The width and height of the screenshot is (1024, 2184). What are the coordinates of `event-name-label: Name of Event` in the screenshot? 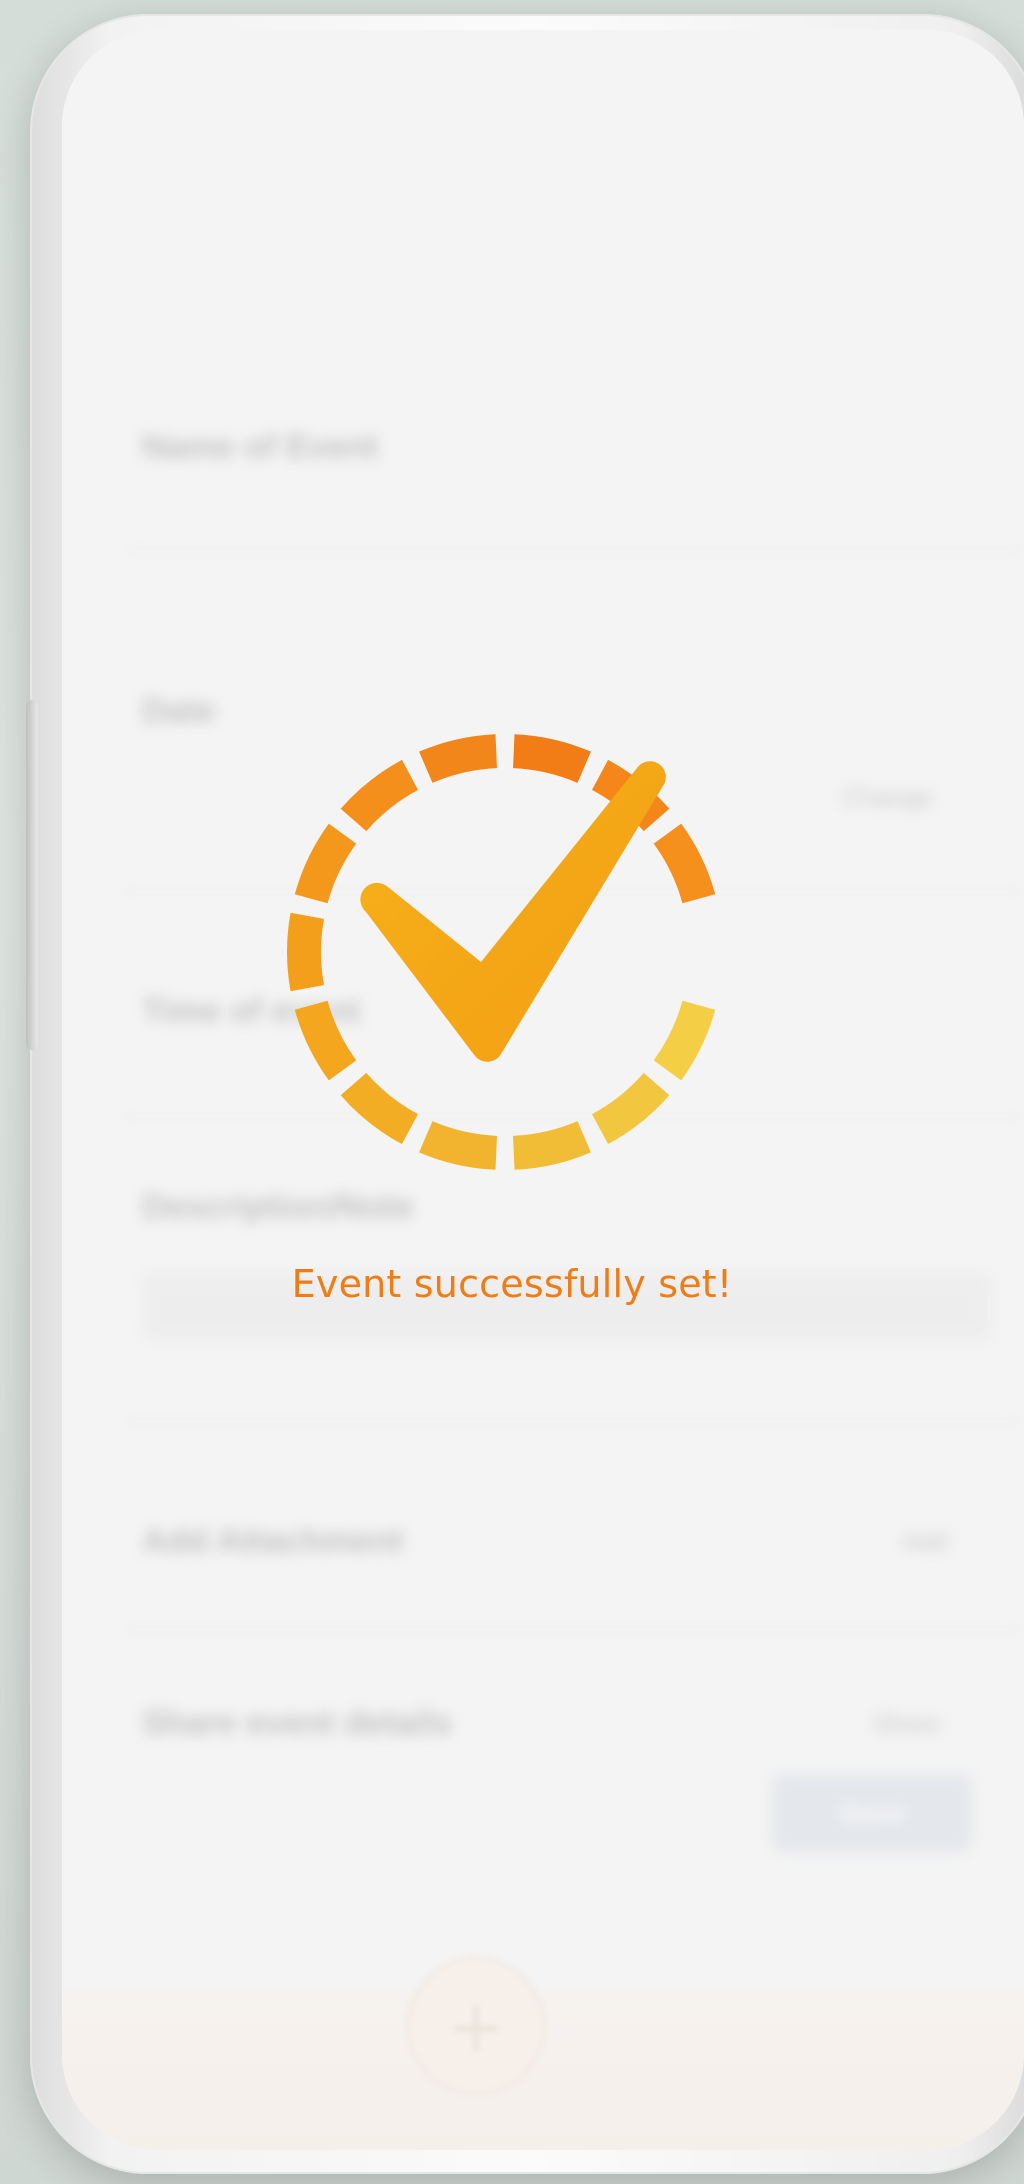 It's located at (260, 447).